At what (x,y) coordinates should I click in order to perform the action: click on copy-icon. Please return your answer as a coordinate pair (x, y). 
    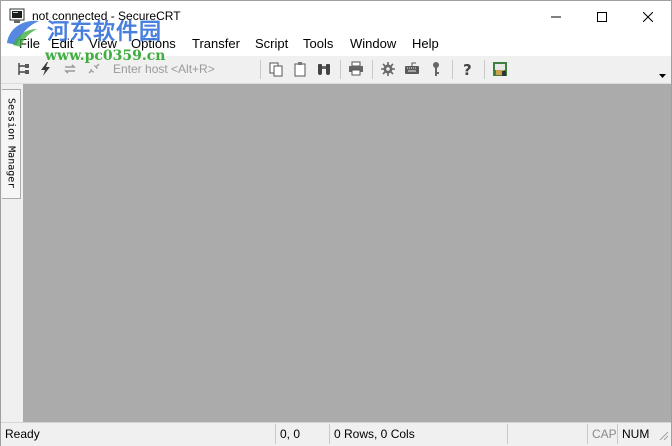
    Looking at the image, I should click on (276, 69).